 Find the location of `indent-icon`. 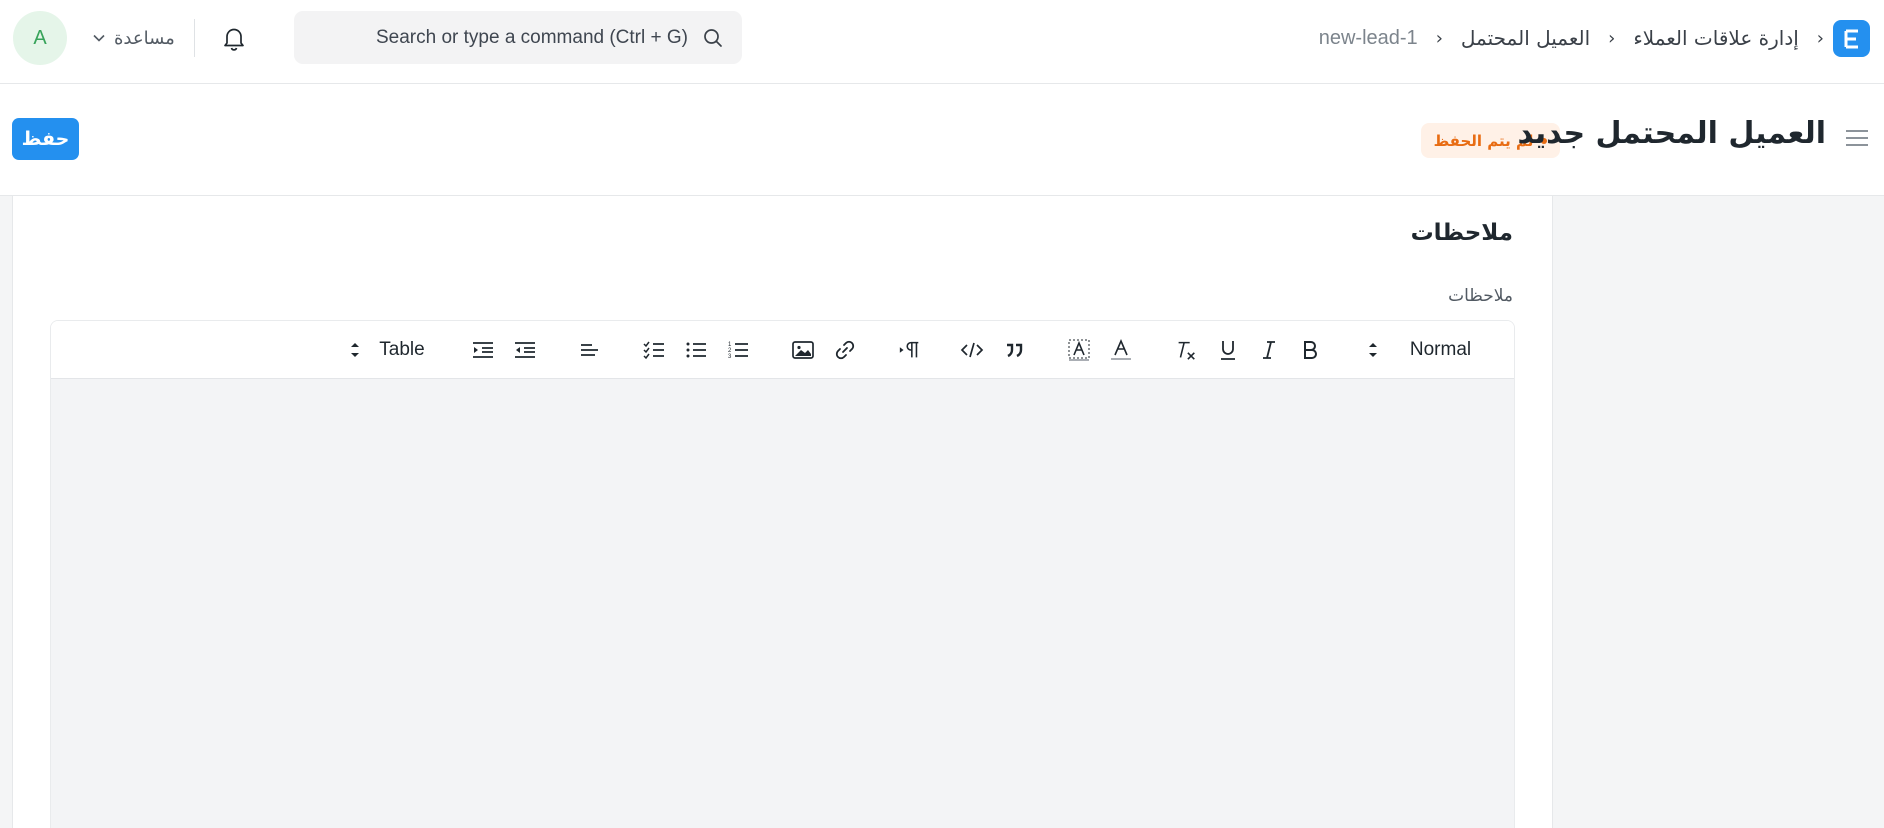

indent-icon is located at coordinates (483, 350).